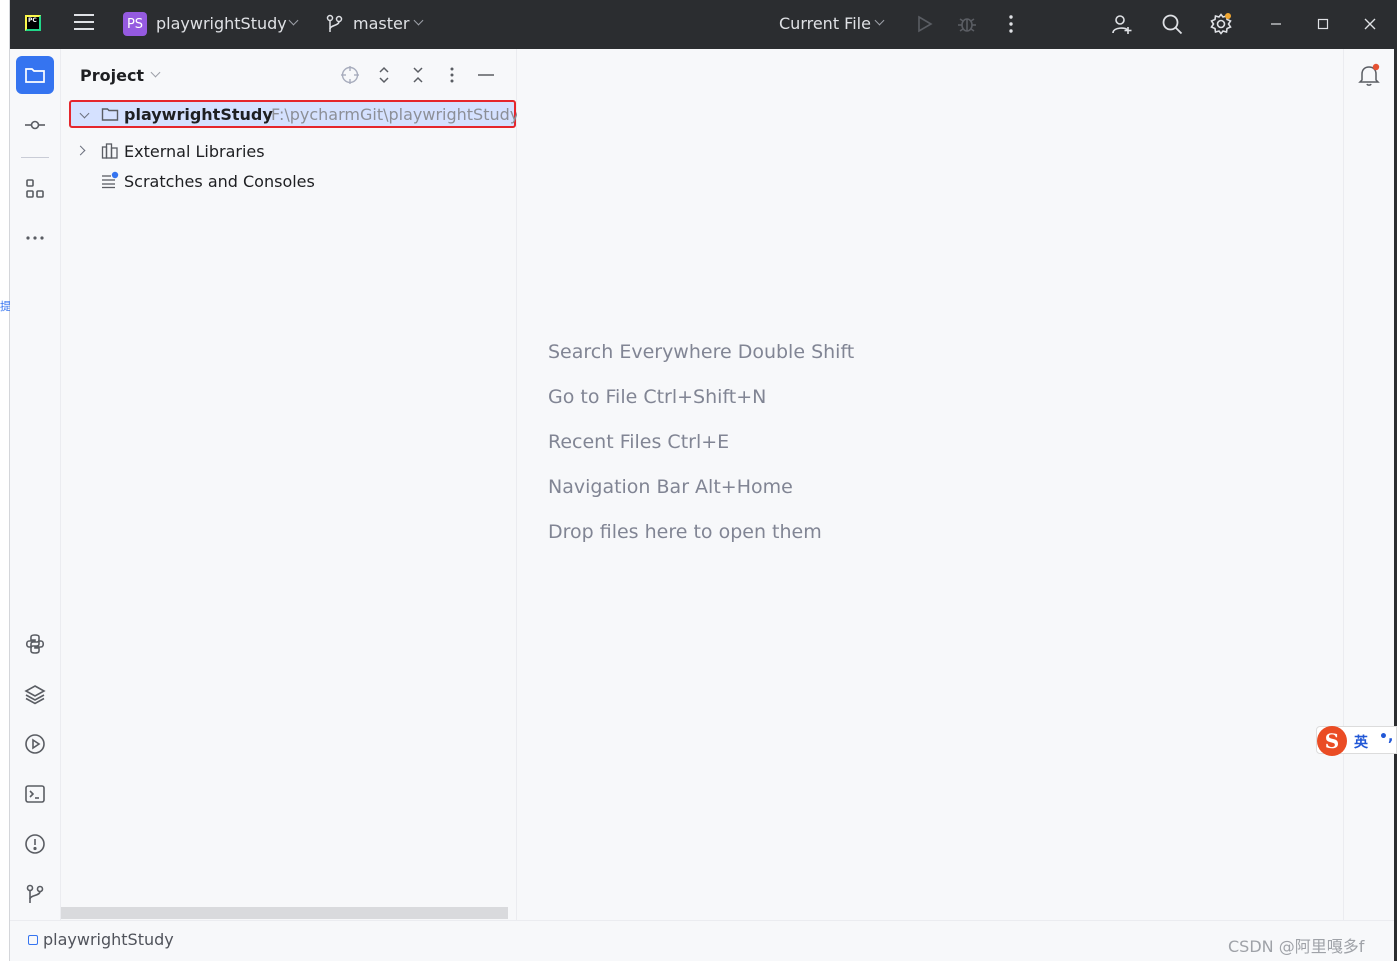 The image size is (1397, 961). I want to click on structure-icon, so click(35, 188).